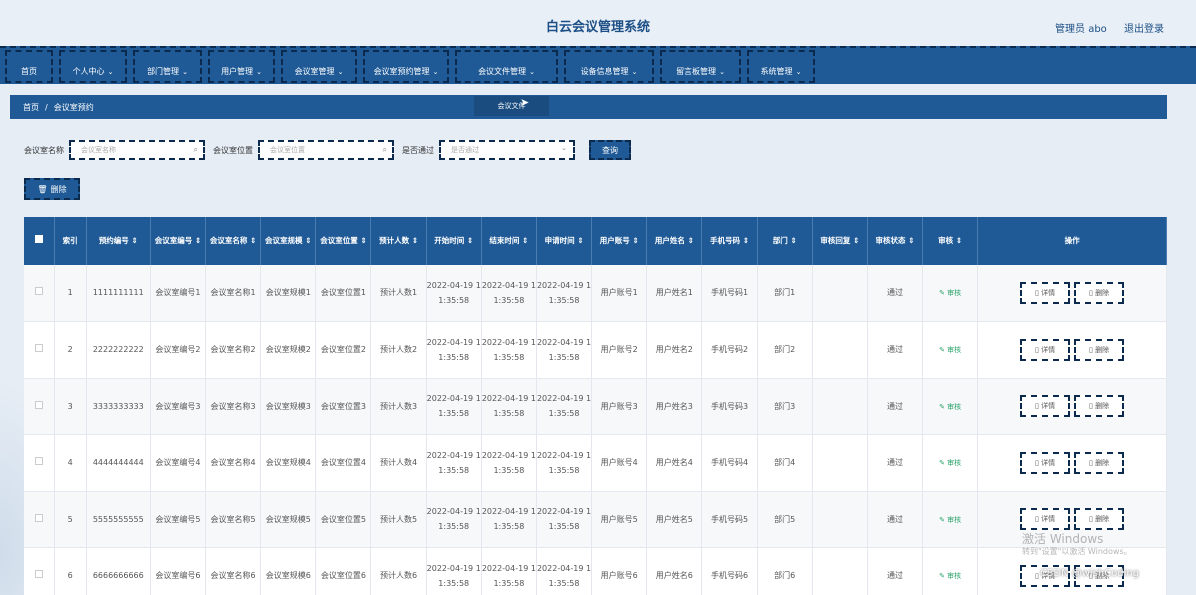 This screenshot has width=1196, height=595. What do you see at coordinates (674, 350) in the screenshot?
I see `table-cell: 用户姓名2` at bounding box center [674, 350].